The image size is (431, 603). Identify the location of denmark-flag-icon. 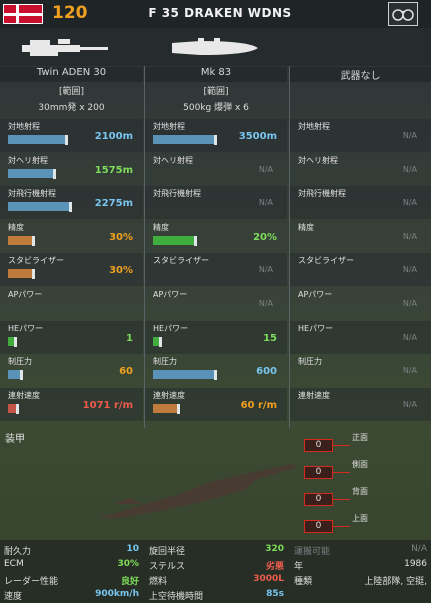
(23, 14).